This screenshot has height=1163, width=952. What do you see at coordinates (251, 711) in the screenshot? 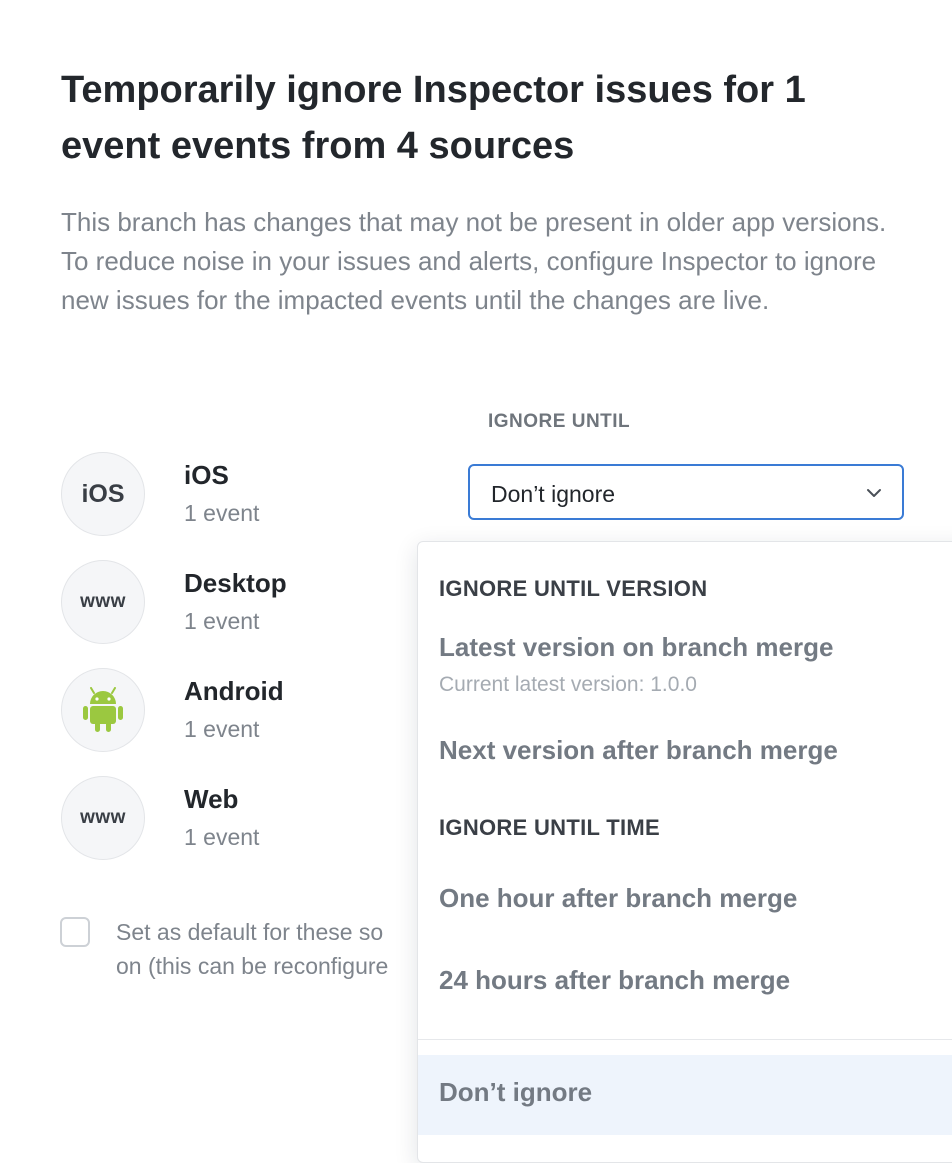
I see `source-row-android: Android 1 event` at bounding box center [251, 711].